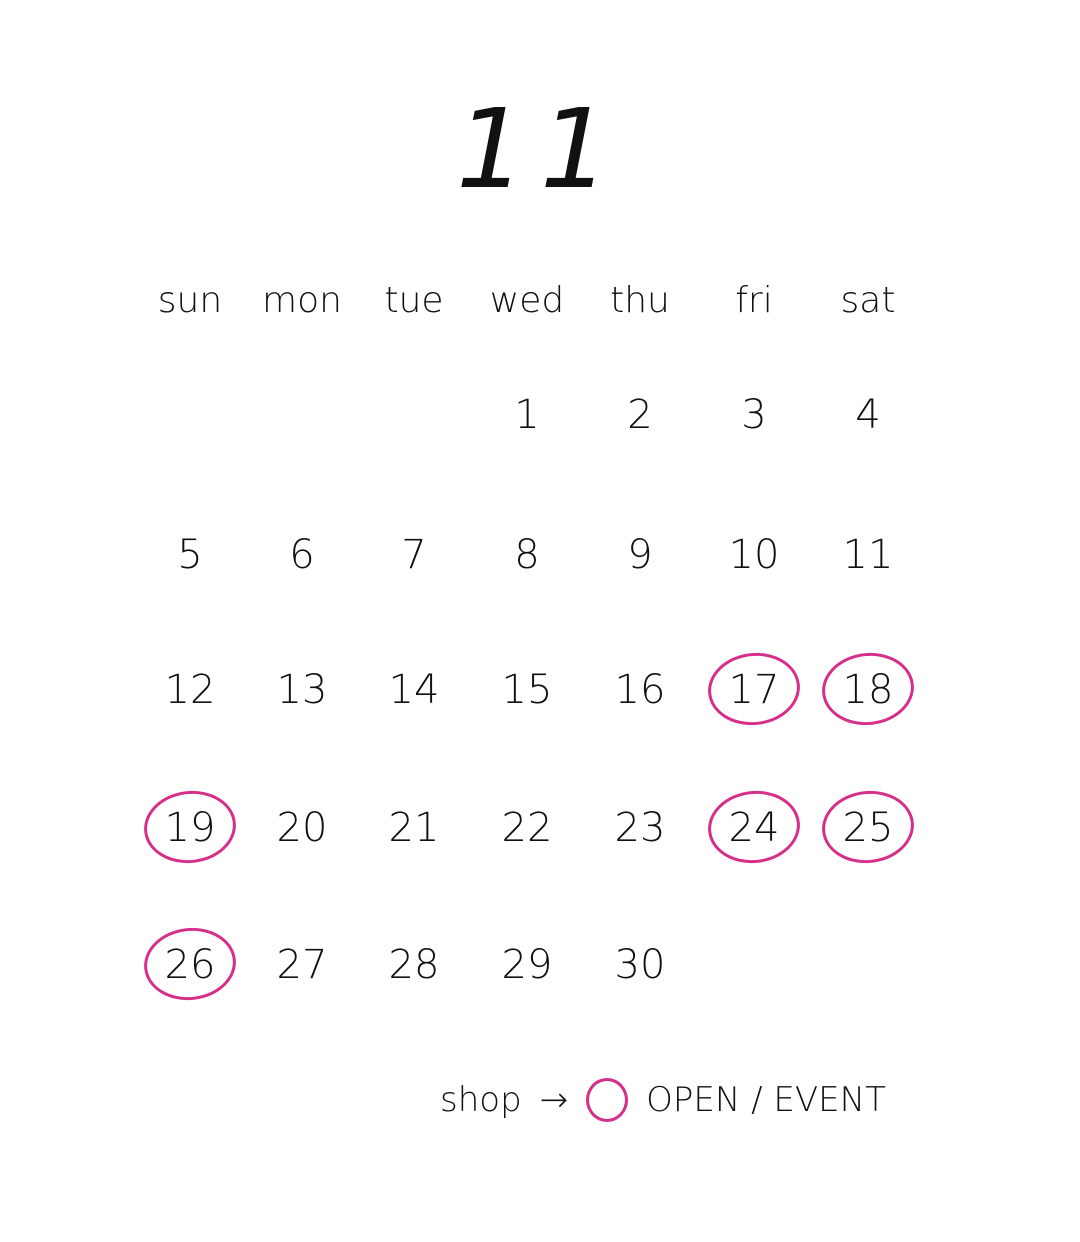 The image size is (1080, 1242). Describe the element at coordinates (640, 300) in the screenshot. I see `weekday-thu: thu` at that location.